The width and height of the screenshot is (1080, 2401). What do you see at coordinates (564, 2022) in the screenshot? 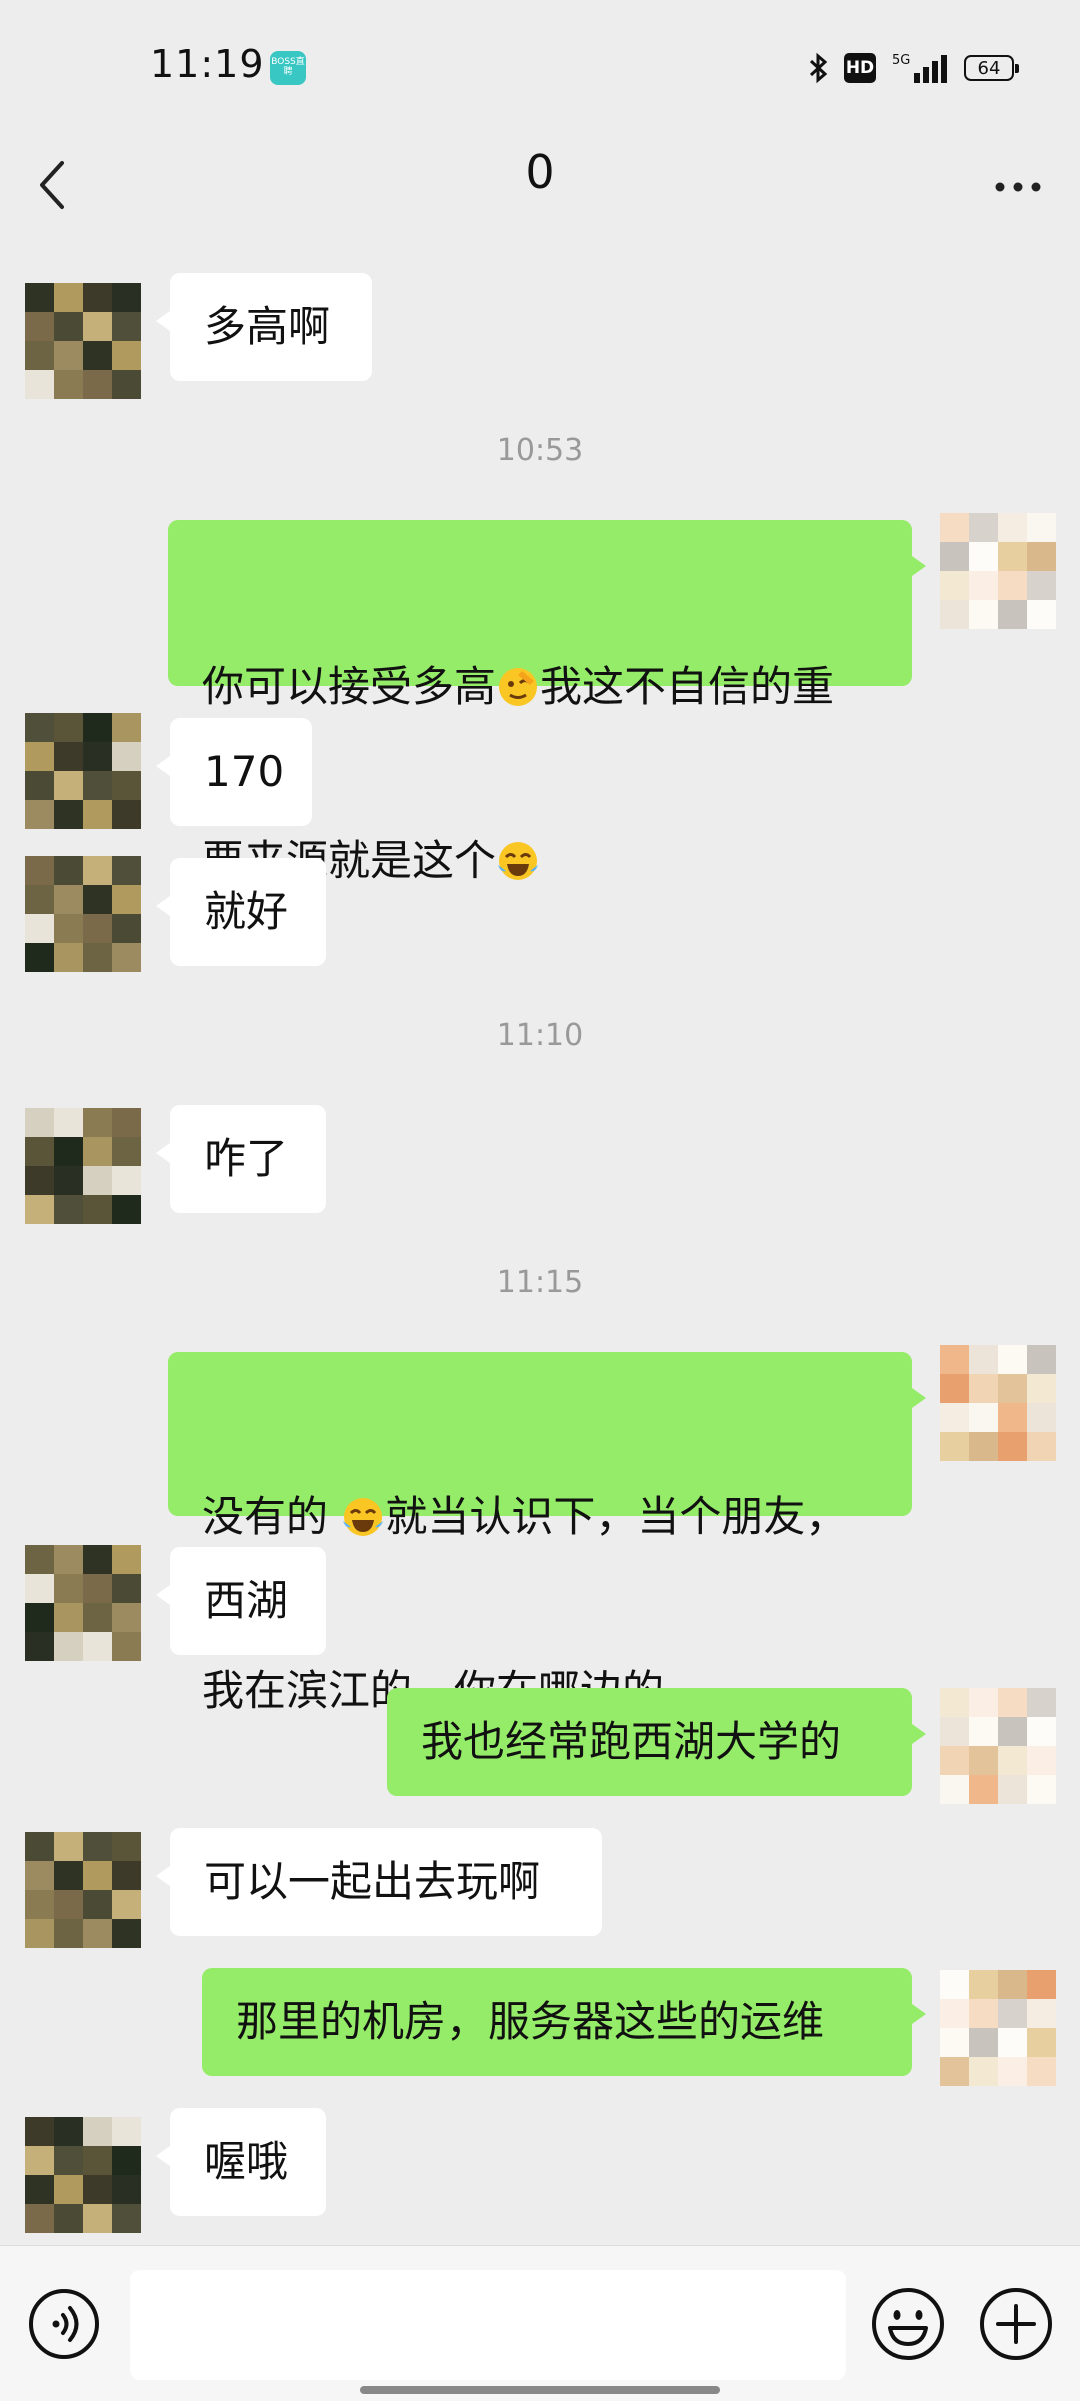
I see `outgoing-message: 那里的机房，服务器这些的运维` at bounding box center [564, 2022].